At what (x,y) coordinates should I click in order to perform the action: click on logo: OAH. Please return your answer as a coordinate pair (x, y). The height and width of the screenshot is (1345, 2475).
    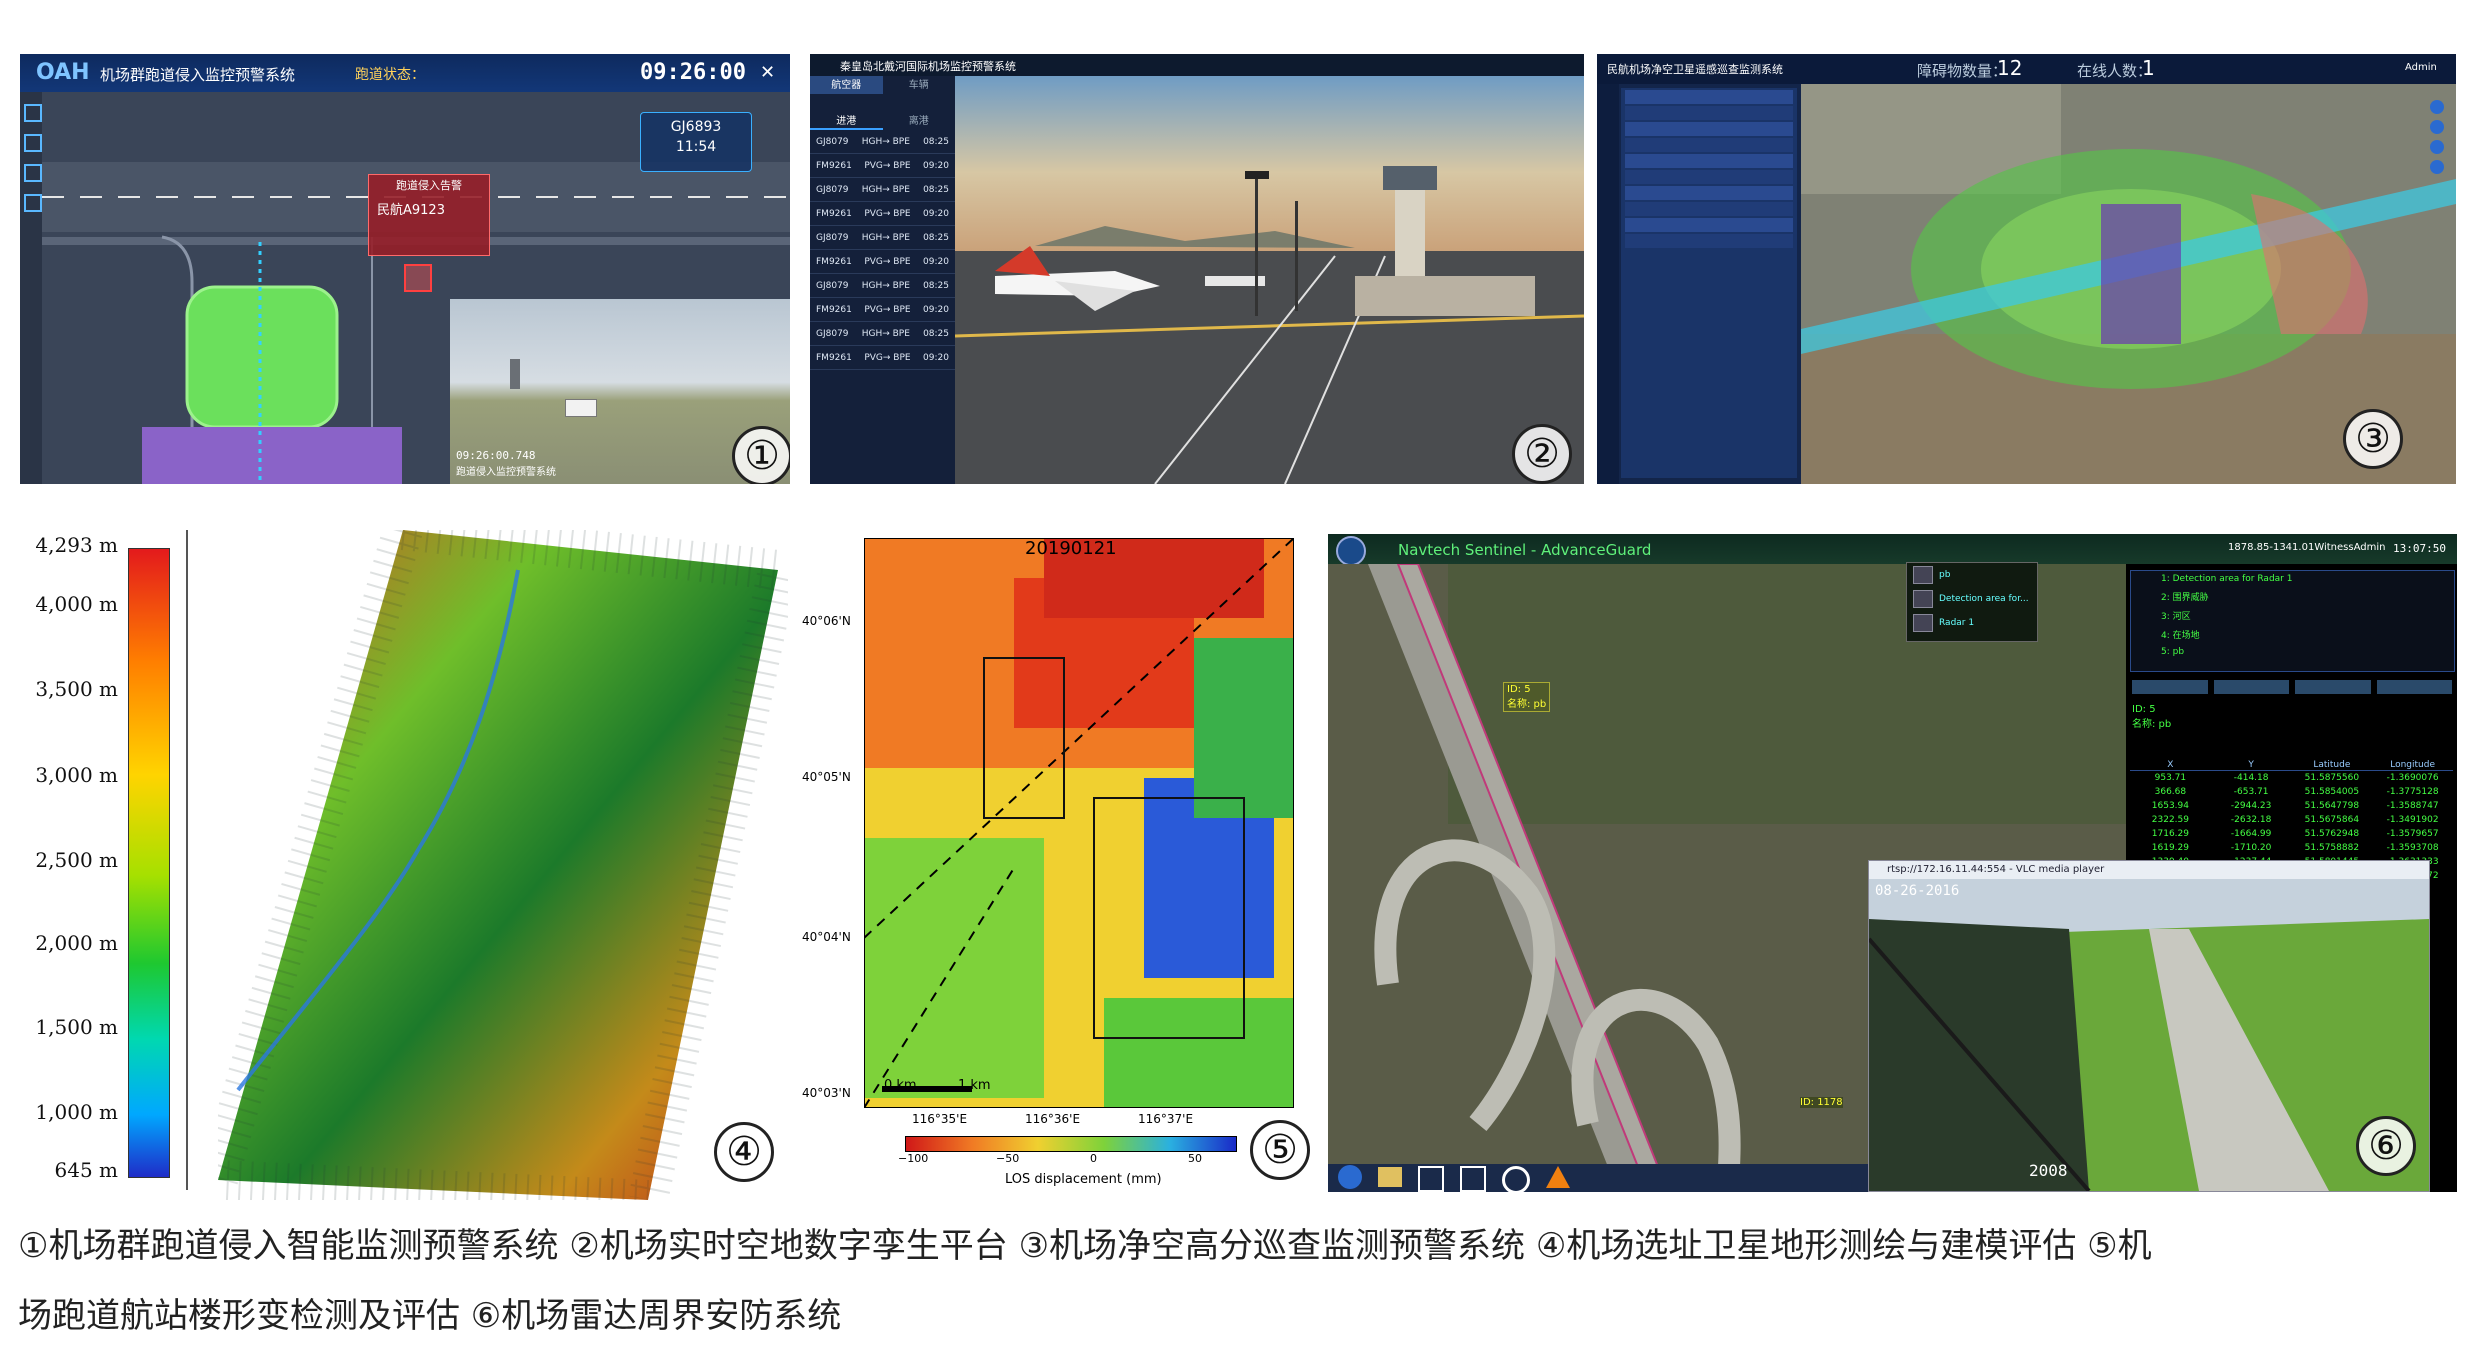
    Looking at the image, I should click on (63, 72).